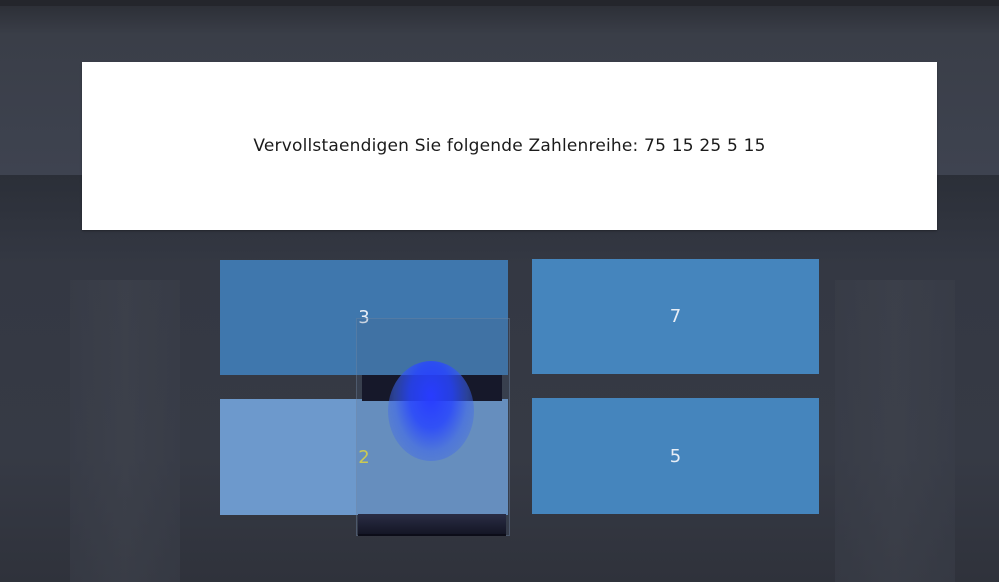 This screenshot has height=582, width=999. I want to click on controller-top-band, so click(432, 388).